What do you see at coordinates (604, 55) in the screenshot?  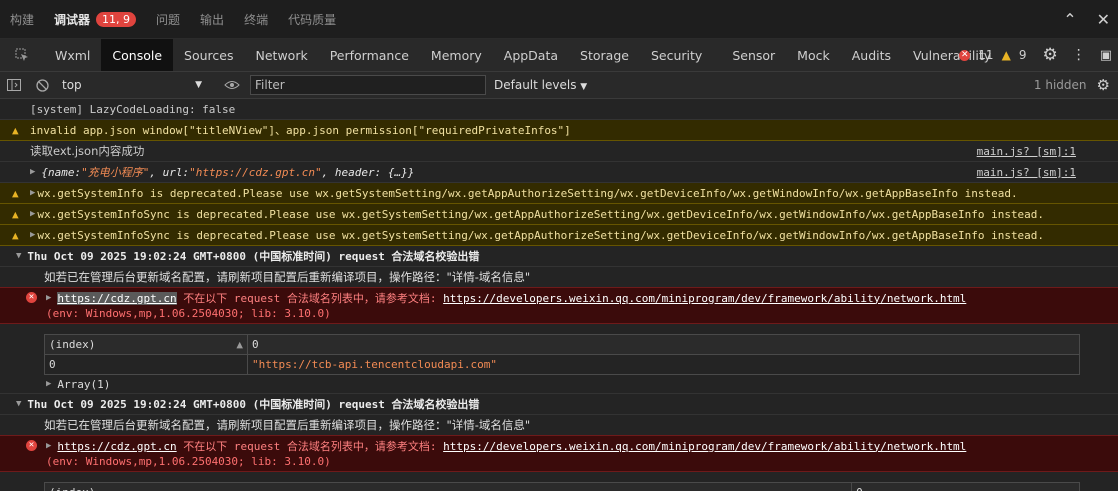 I see `tab-storage: Storage` at bounding box center [604, 55].